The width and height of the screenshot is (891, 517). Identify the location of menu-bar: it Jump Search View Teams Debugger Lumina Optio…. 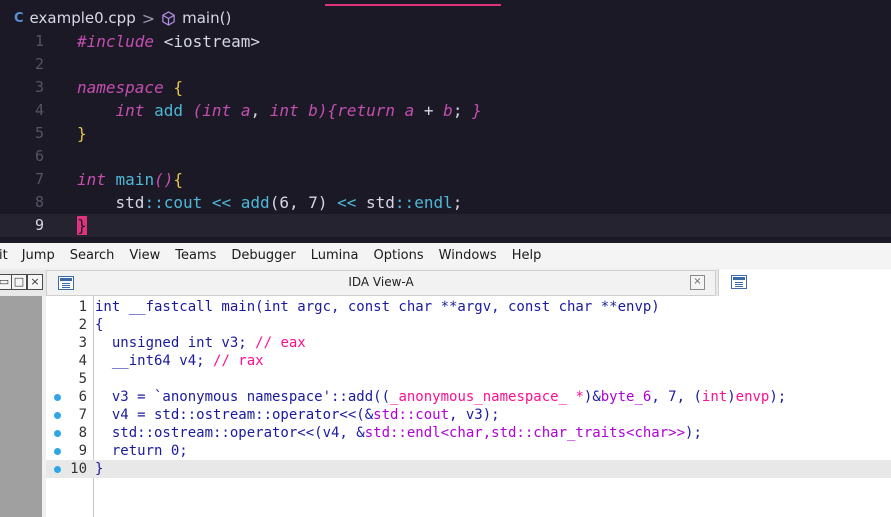
(445, 255).